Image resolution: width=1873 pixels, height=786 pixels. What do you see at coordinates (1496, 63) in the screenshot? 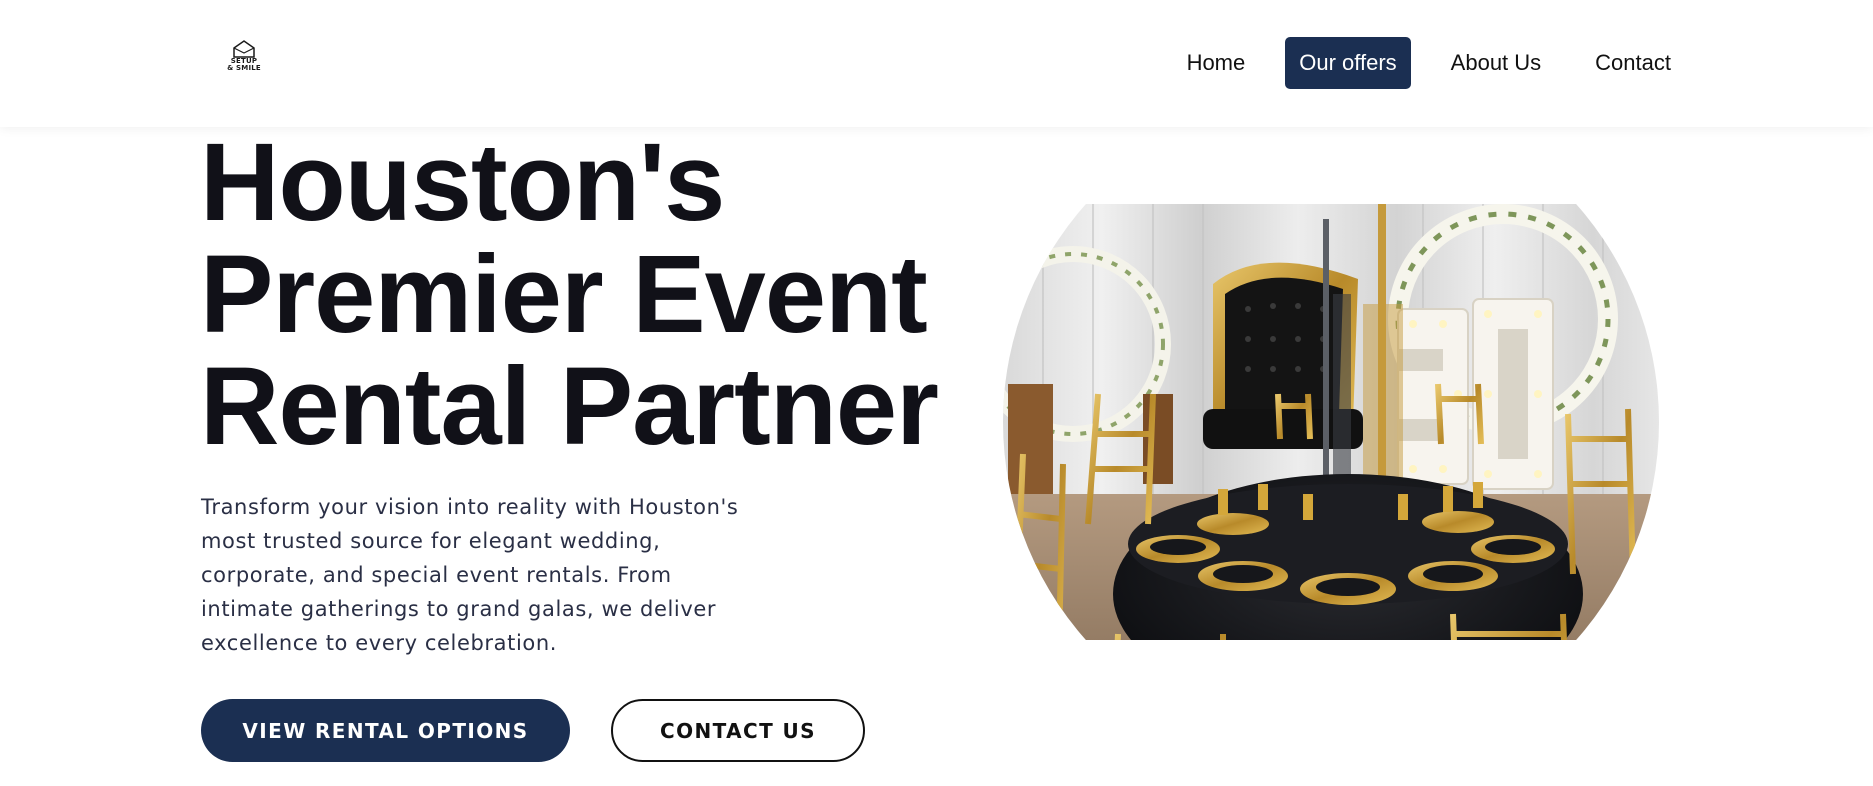
I see `nav-about-us: About Us` at bounding box center [1496, 63].